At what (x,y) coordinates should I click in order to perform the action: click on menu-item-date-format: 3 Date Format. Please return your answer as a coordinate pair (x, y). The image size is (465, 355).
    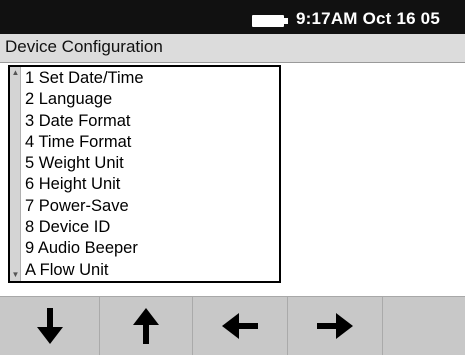
    Looking at the image, I should click on (84, 121).